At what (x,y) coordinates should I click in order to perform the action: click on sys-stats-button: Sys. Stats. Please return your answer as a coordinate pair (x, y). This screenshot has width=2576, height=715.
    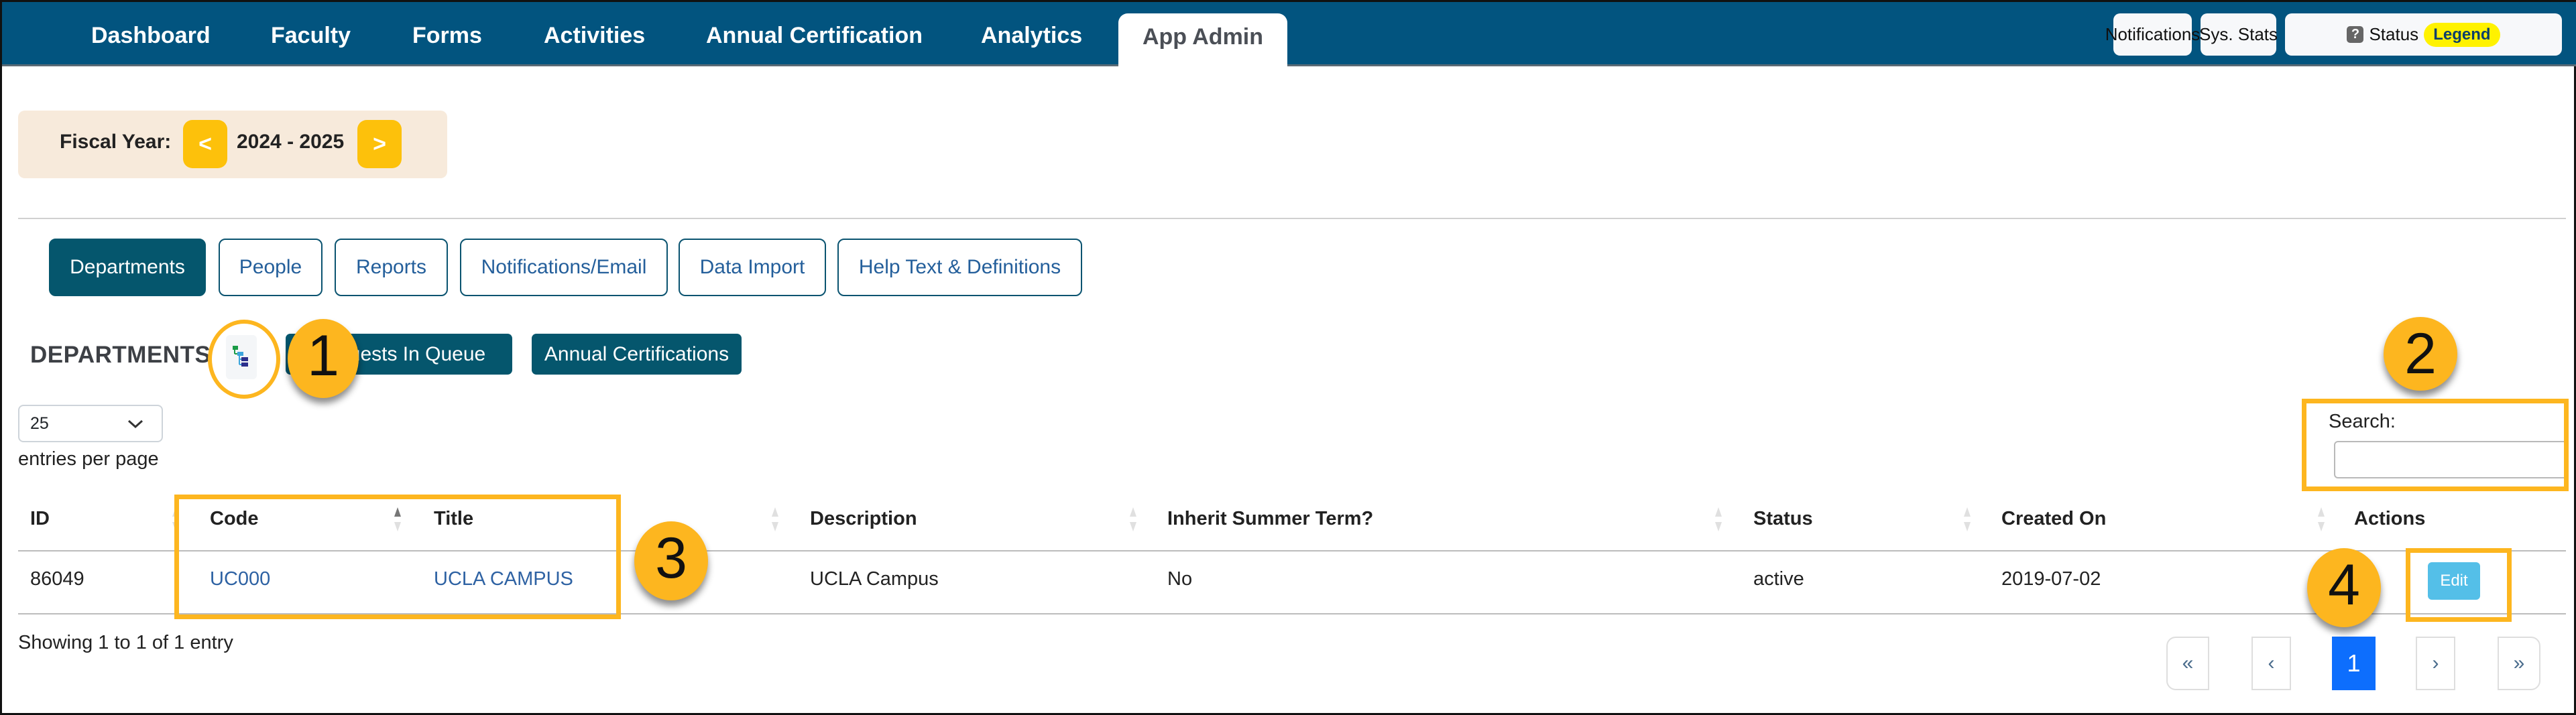
    Looking at the image, I should click on (2238, 34).